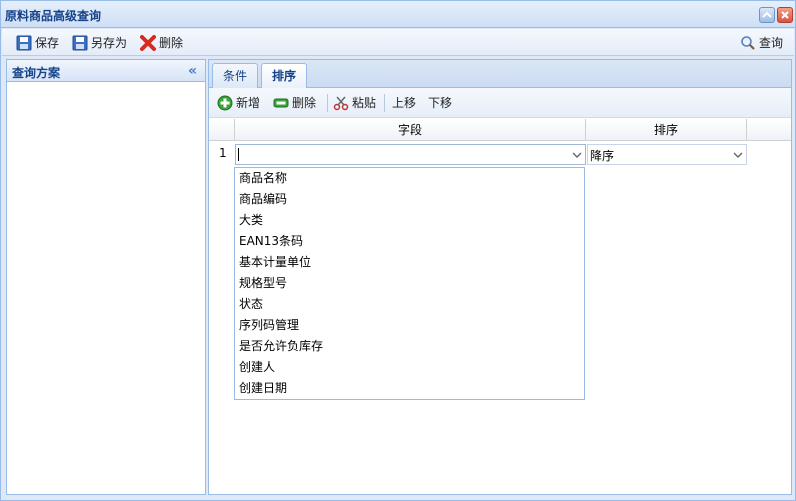  I want to click on paste-button: 粘贴, so click(354, 102).